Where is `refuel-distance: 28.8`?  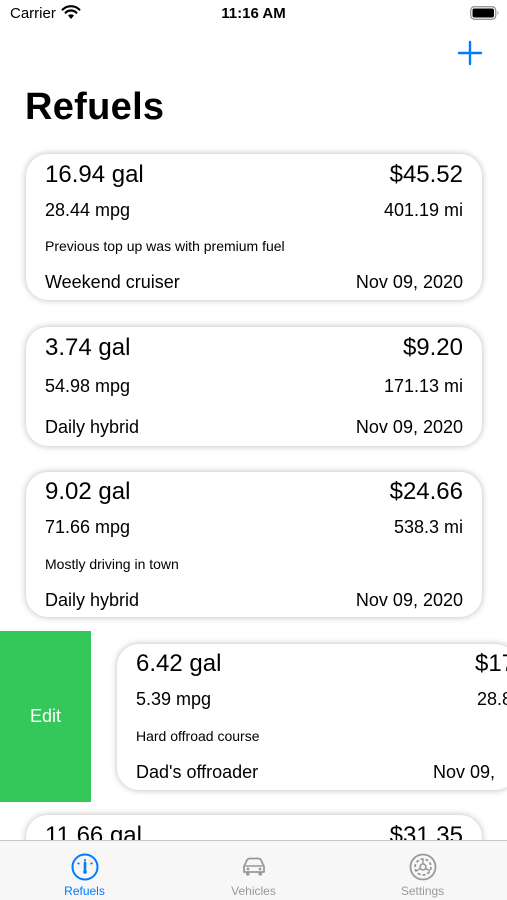 refuel-distance: 28.8 is located at coordinates (492, 699).